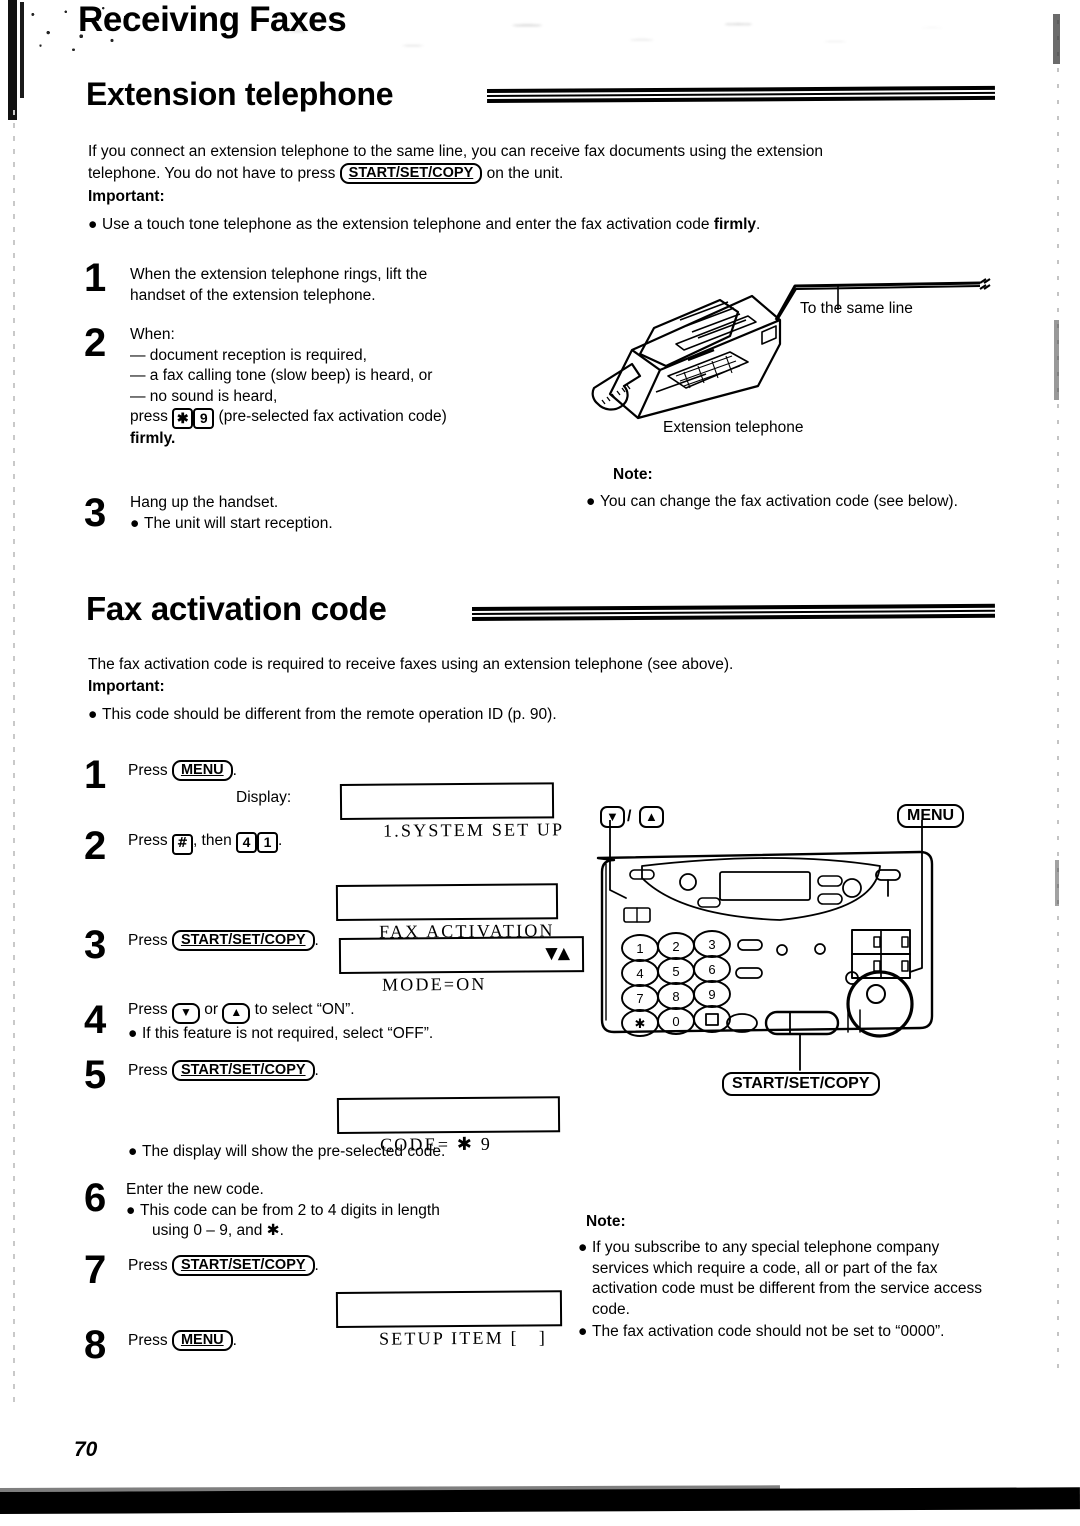 The width and height of the screenshot is (1080, 1526). What do you see at coordinates (639, 998) in the screenshot?
I see `svg-text: 7` at bounding box center [639, 998].